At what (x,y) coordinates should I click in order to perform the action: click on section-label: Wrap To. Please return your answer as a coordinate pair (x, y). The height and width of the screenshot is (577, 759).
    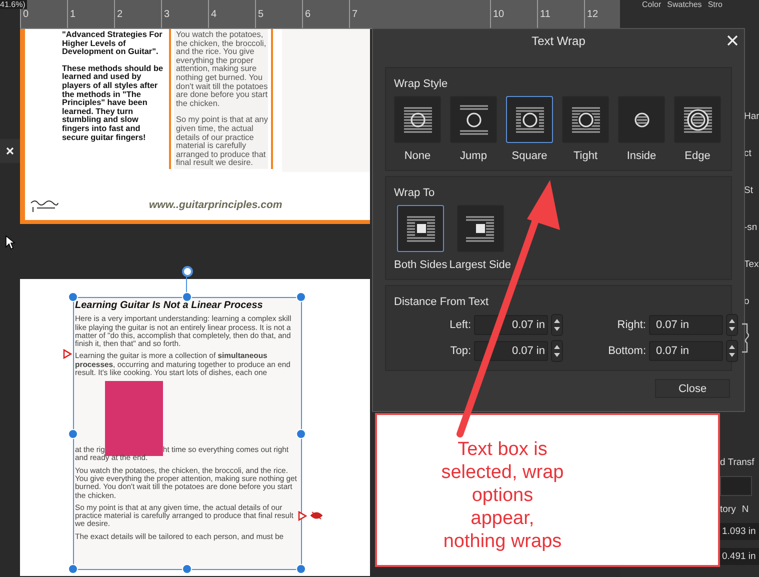
    Looking at the image, I should click on (415, 193).